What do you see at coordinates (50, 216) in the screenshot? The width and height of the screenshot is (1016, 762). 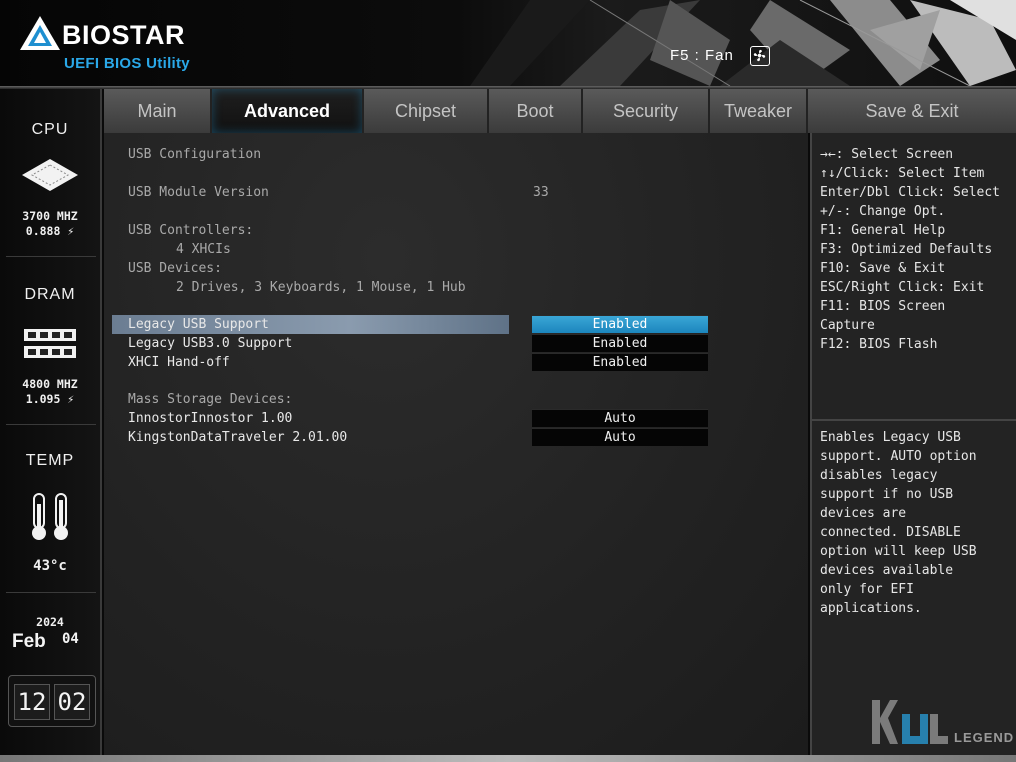 I see `cpu-frequency: 3700 MHZ` at bounding box center [50, 216].